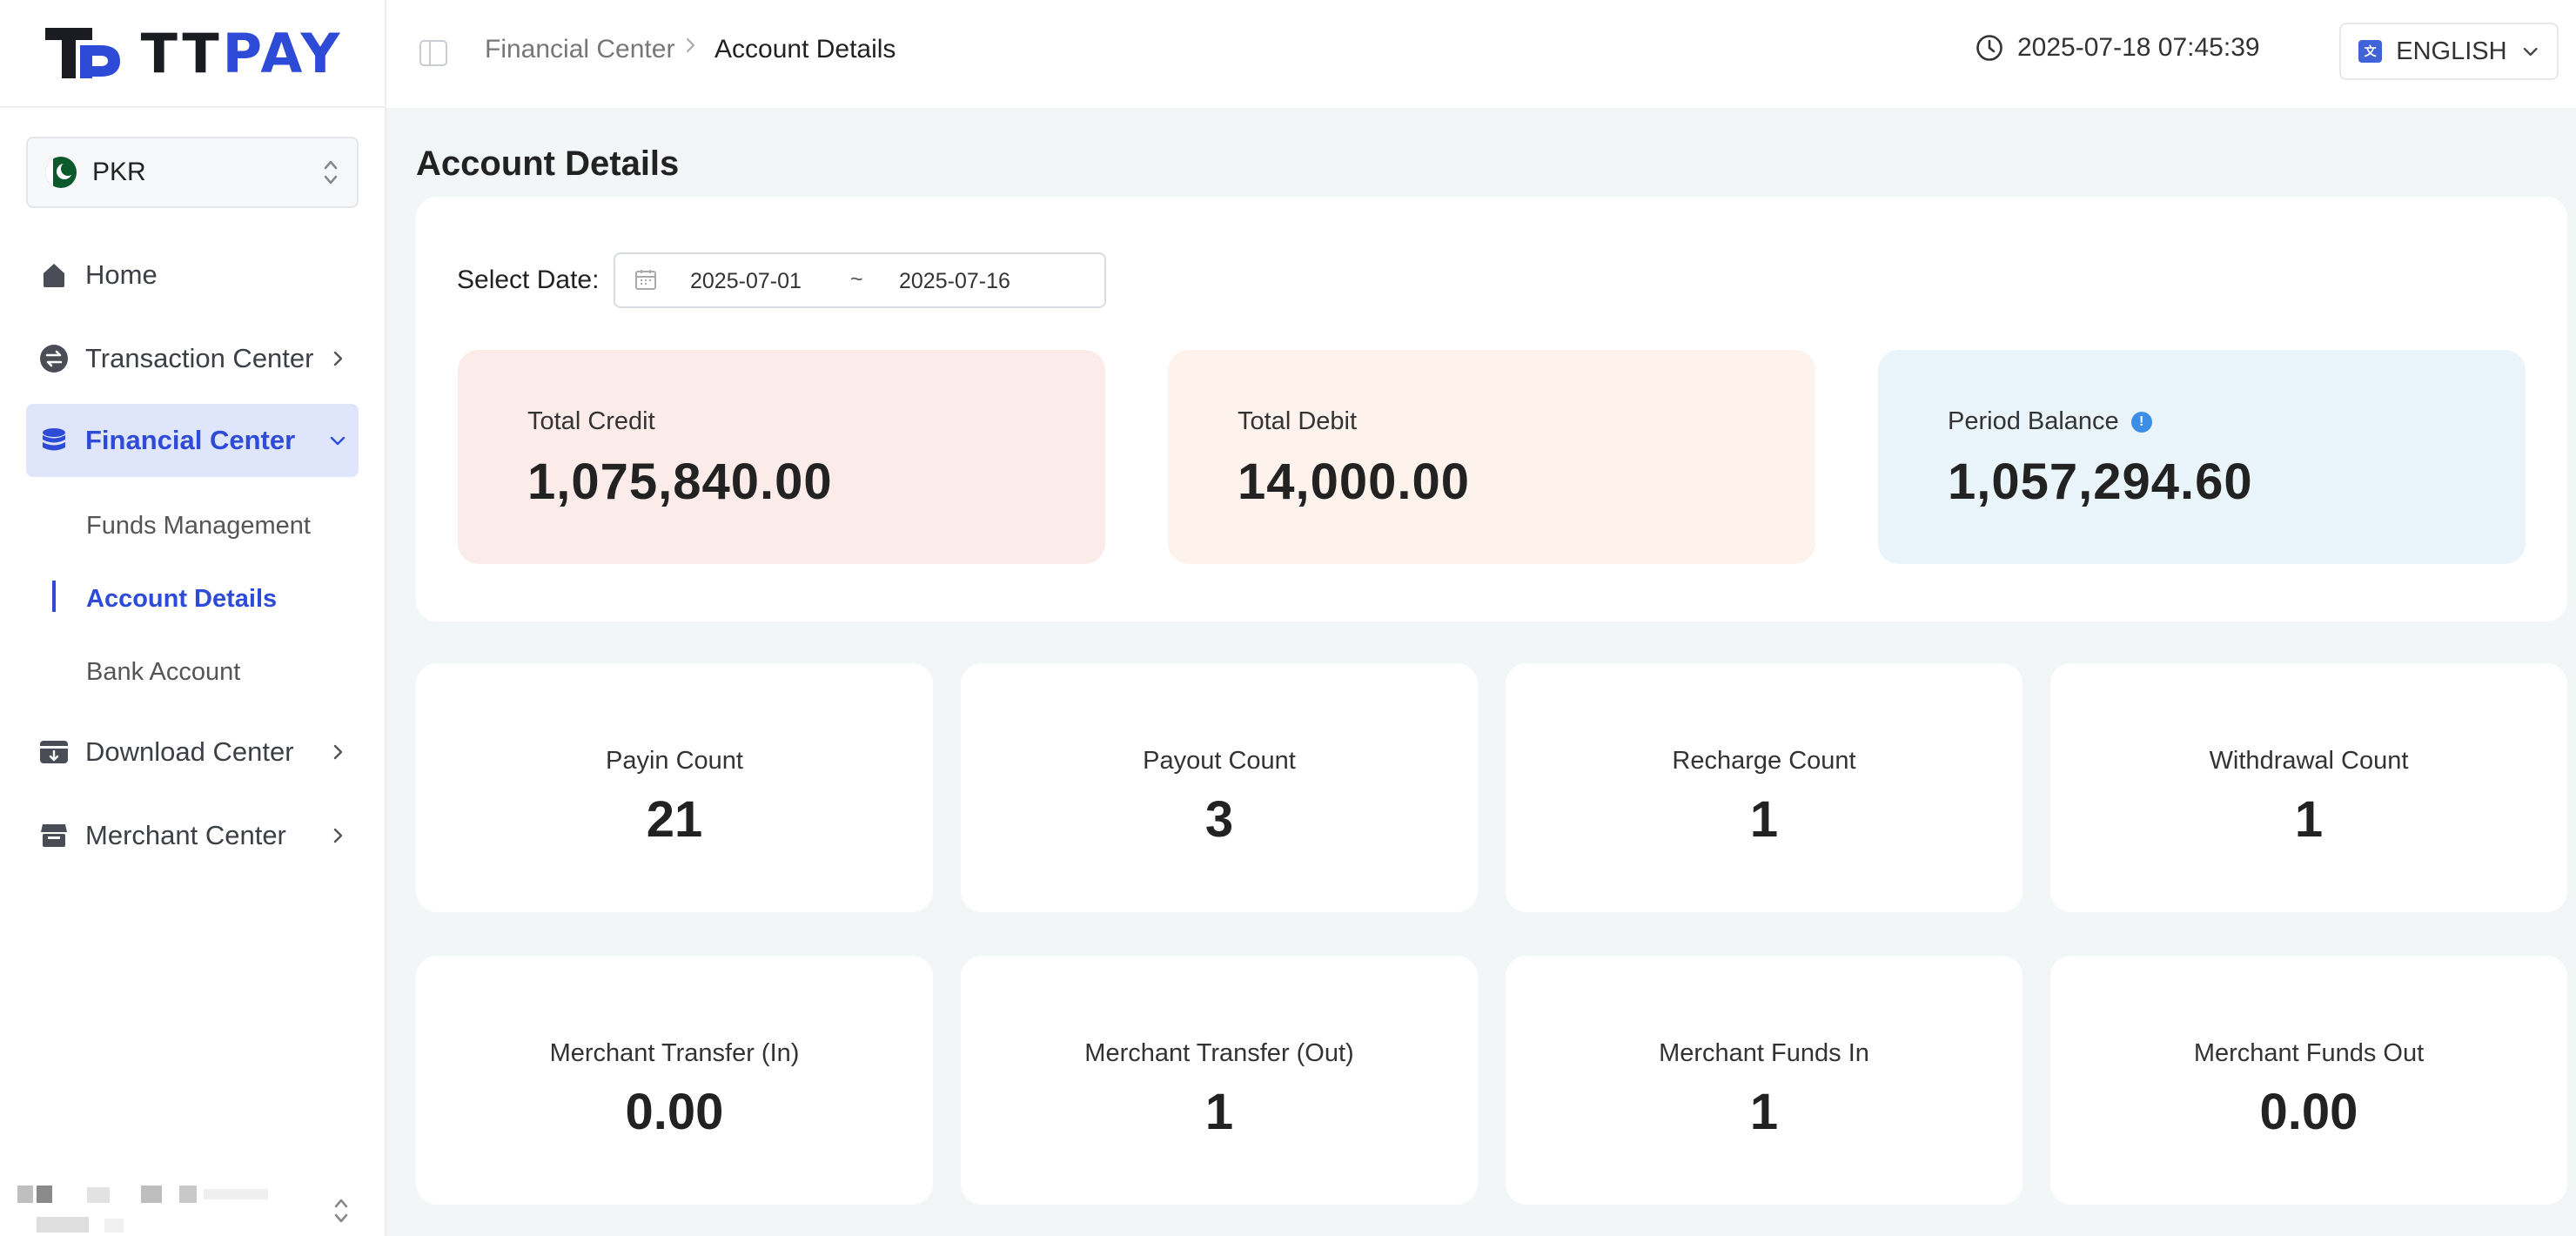 The width and height of the screenshot is (2576, 1236). What do you see at coordinates (199, 358) in the screenshot?
I see `sidebar-item-label: Transaction Center` at bounding box center [199, 358].